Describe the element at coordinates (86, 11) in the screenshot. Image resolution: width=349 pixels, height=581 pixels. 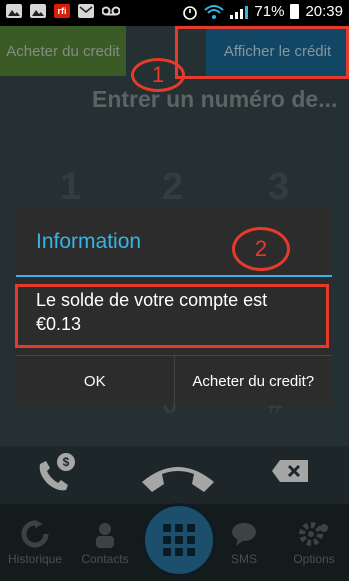
I see `mail-icon` at that location.